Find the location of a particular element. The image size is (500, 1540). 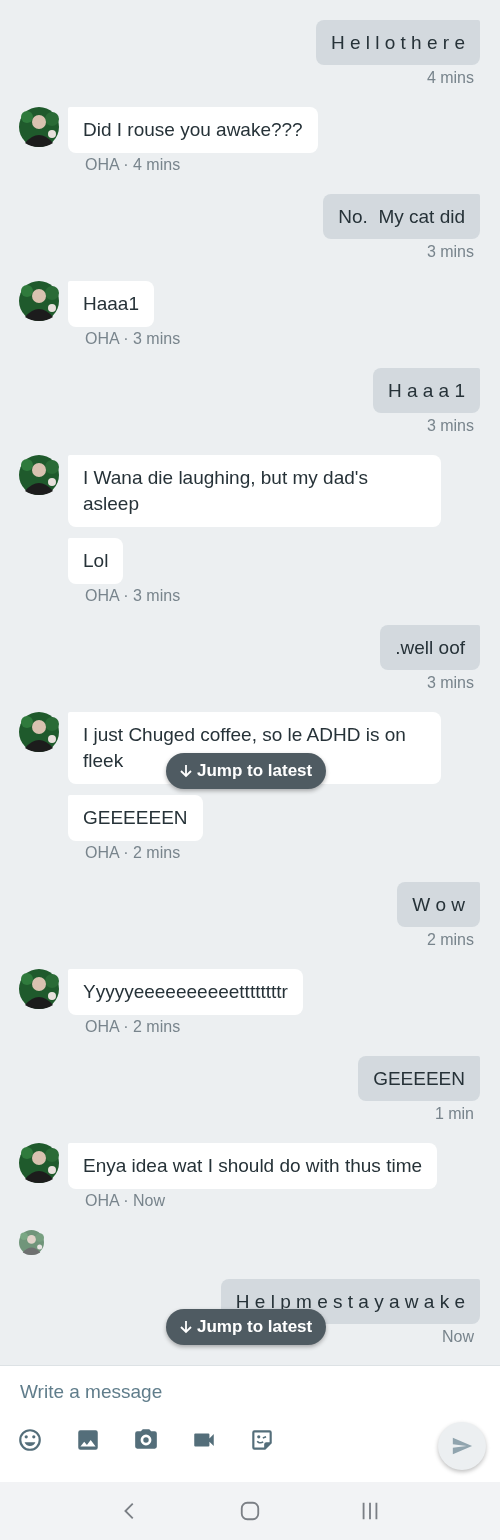

home-icon is located at coordinates (250, 1511).